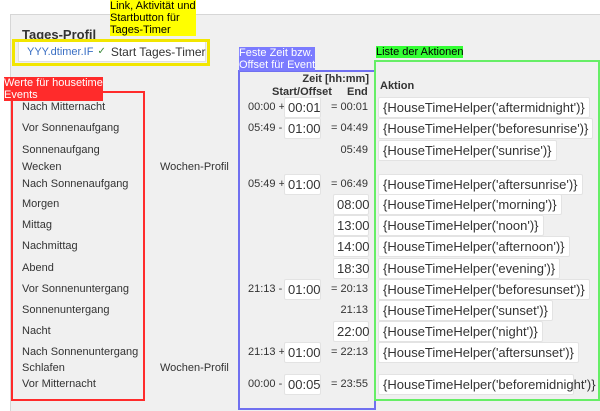 The width and height of the screenshot is (600, 411). Describe the element at coordinates (277, 59) in the screenshot. I see `annotation-label-fixed-time: Feste Zeit bzw. Offset für Event` at that location.